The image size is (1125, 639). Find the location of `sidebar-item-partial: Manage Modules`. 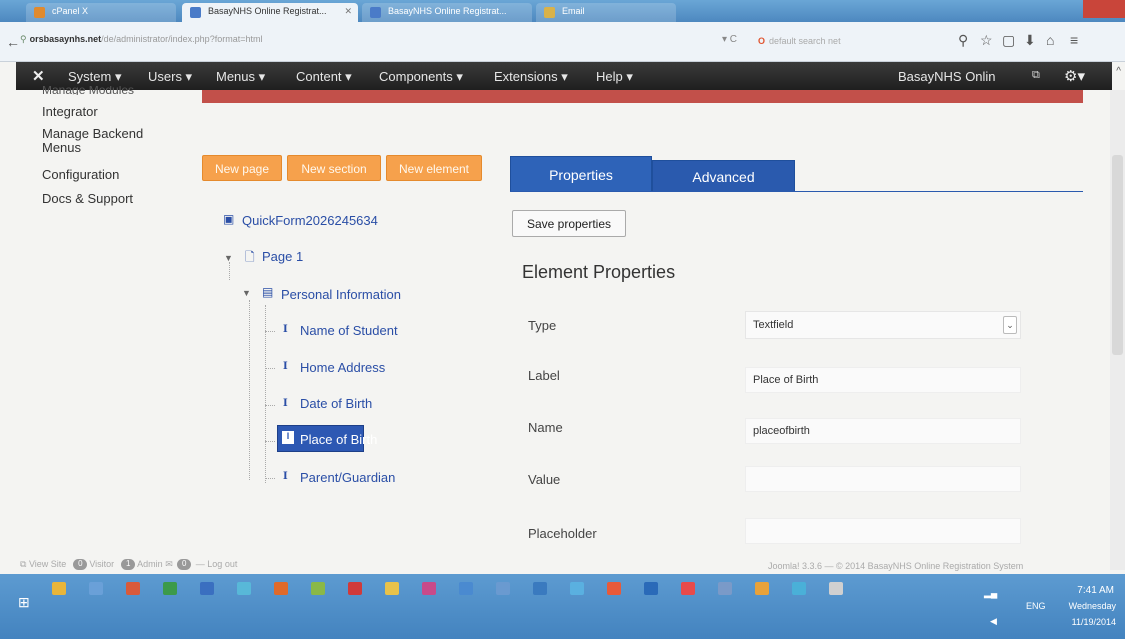

sidebar-item-partial: Manage Modules is located at coordinates (88, 90).